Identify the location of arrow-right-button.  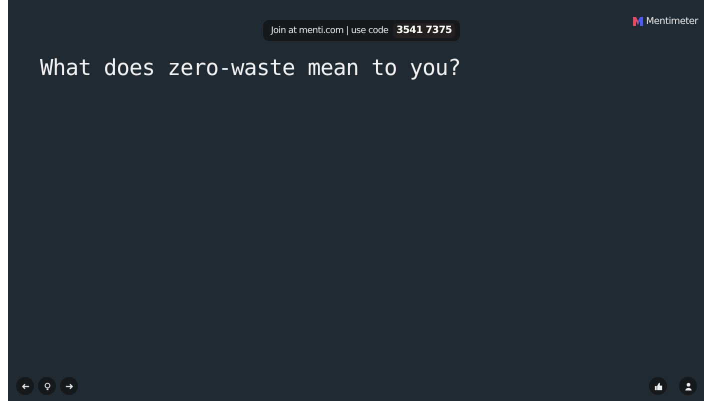
(69, 386).